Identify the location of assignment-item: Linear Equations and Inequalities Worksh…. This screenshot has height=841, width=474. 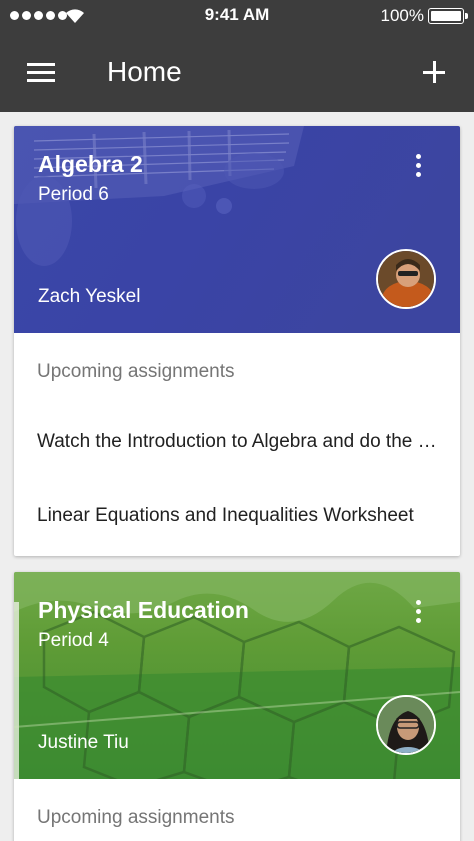
(237, 516).